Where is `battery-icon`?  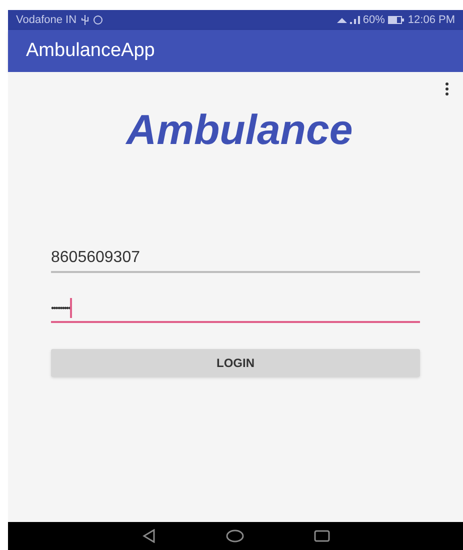 battery-icon is located at coordinates (396, 20).